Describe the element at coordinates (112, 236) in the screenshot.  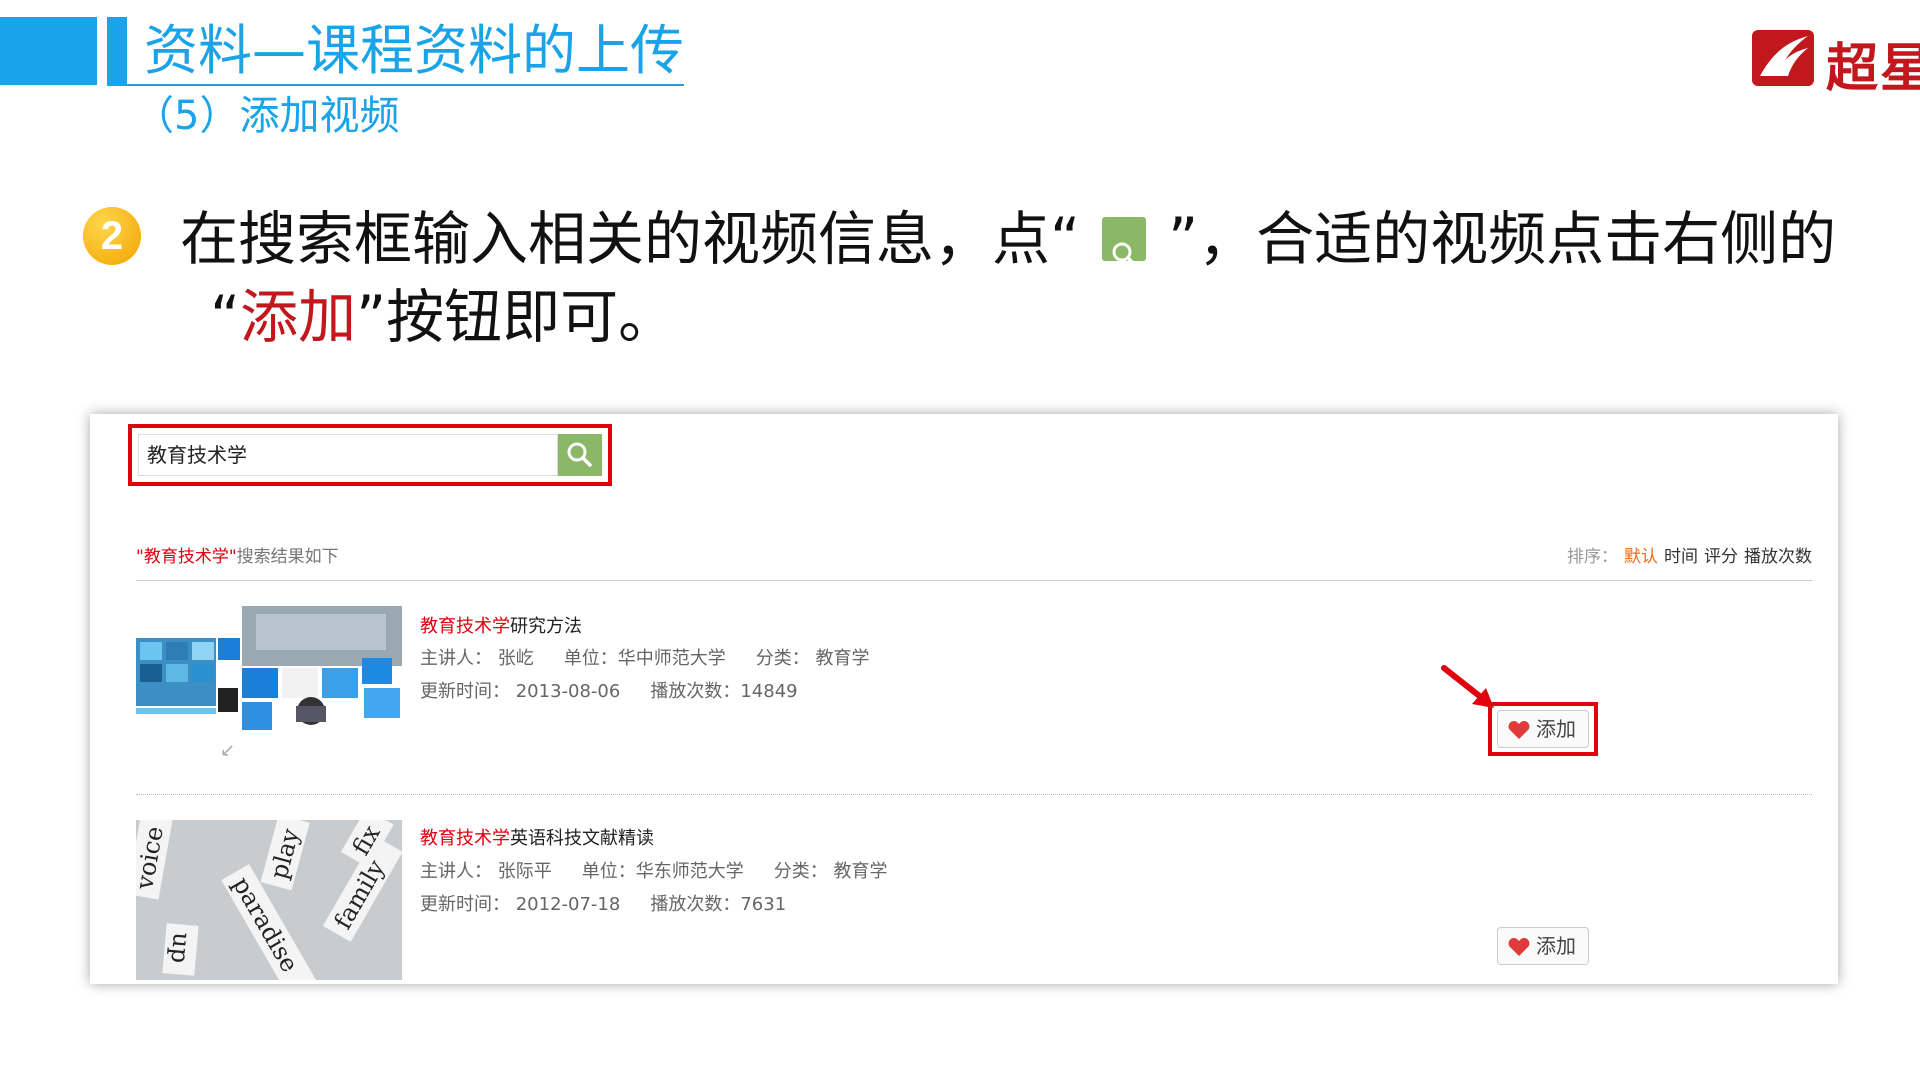
I see `step-number-badge: 2` at that location.